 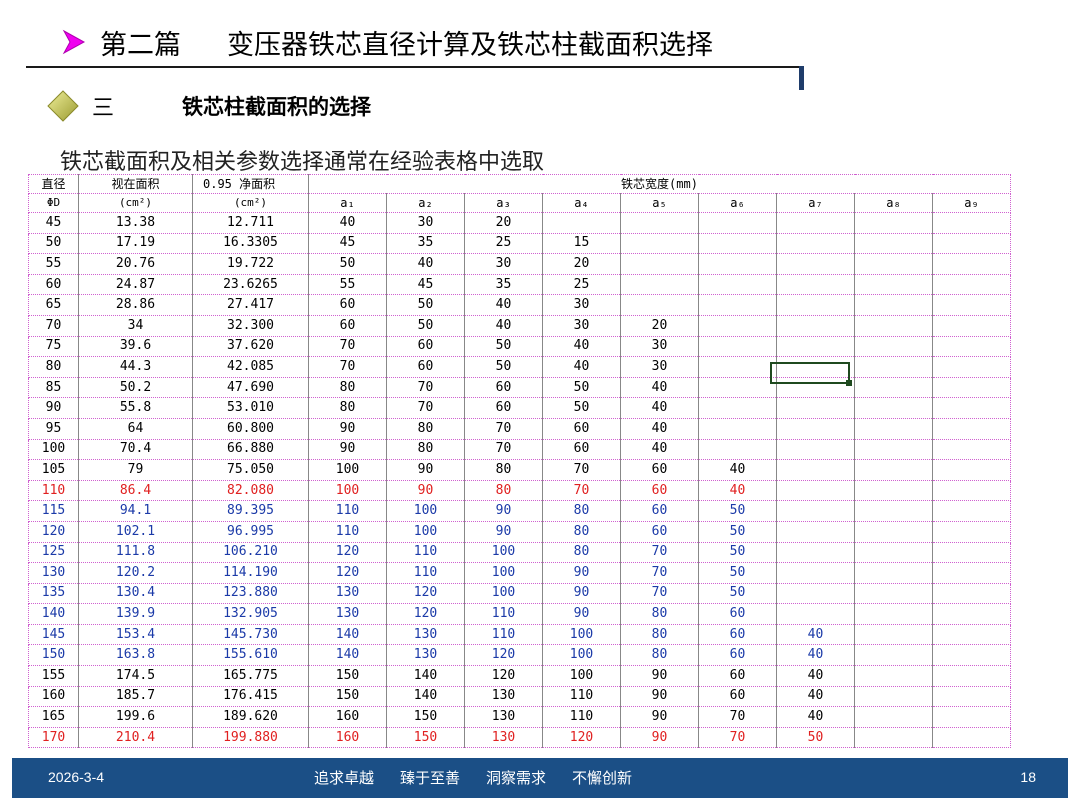 I want to click on cell-width-a4: 60, so click(x=581, y=428).